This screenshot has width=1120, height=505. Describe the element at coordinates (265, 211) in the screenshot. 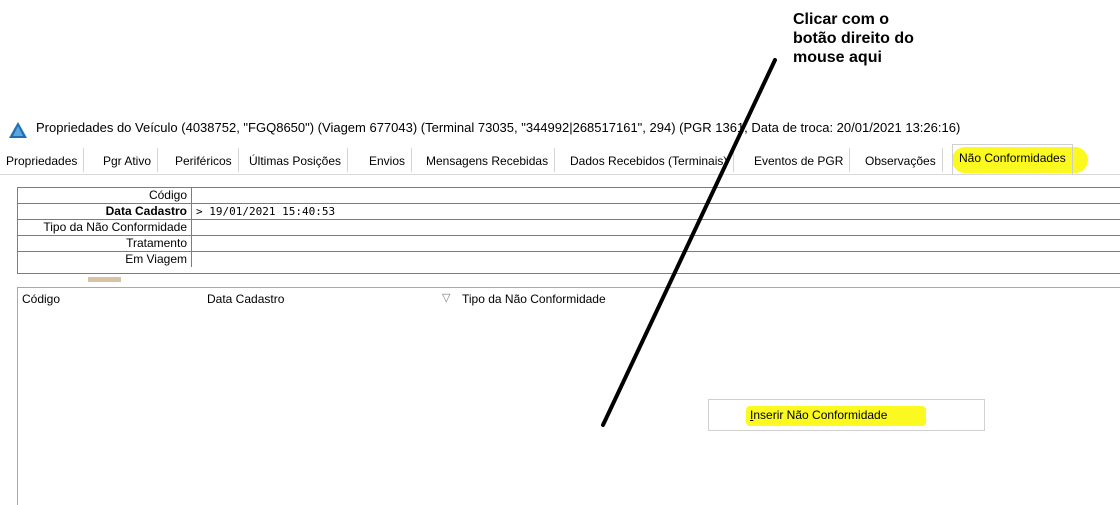

I see `form-value-data-cadastro: > 19/01/2021 15:40:53` at that location.